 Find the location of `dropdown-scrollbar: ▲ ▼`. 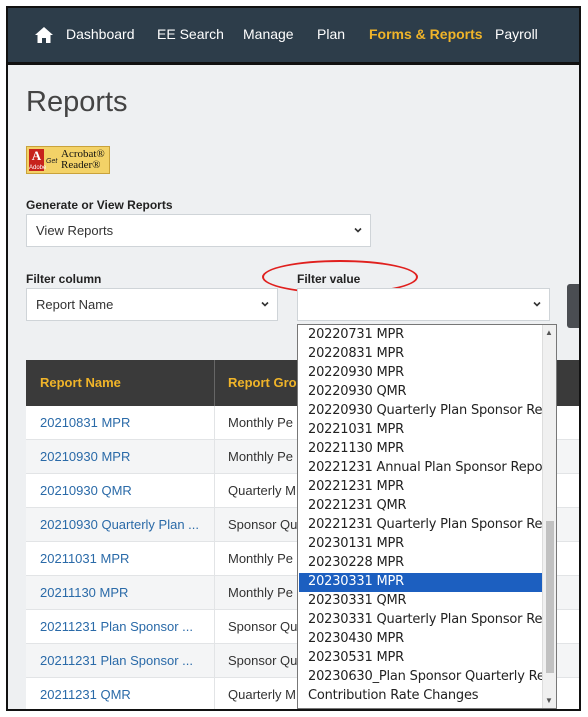

dropdown-scrollbar: ▲ ▼ is located at coordinates (549, 516).